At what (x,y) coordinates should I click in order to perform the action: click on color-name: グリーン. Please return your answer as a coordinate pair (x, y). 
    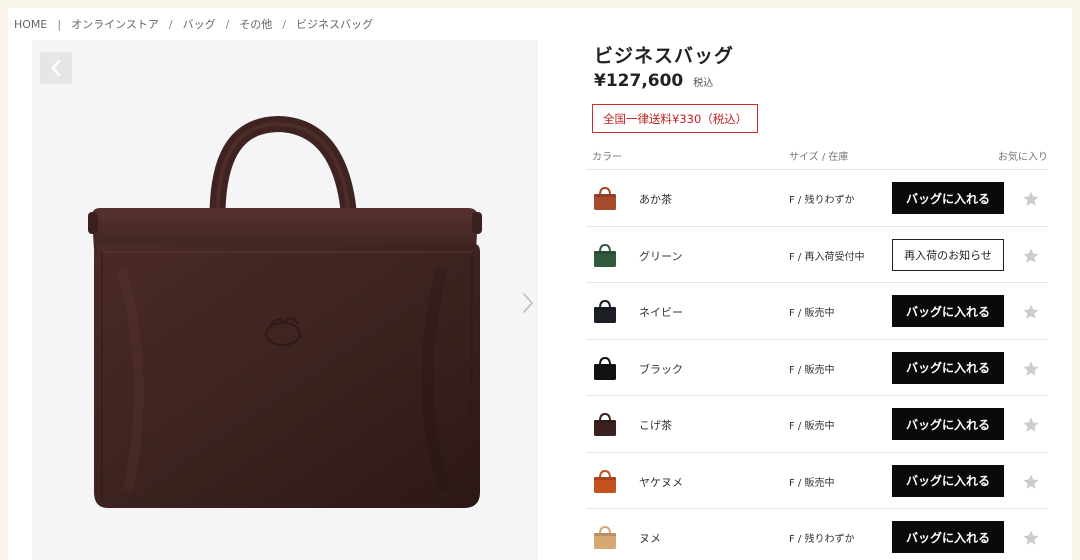
    Looking at the image, I should click on (661, 256).